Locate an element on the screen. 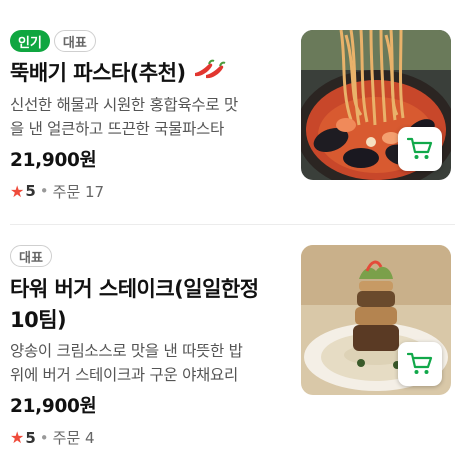  menu-price: 21,900원 is located at coordinates (53, 406).